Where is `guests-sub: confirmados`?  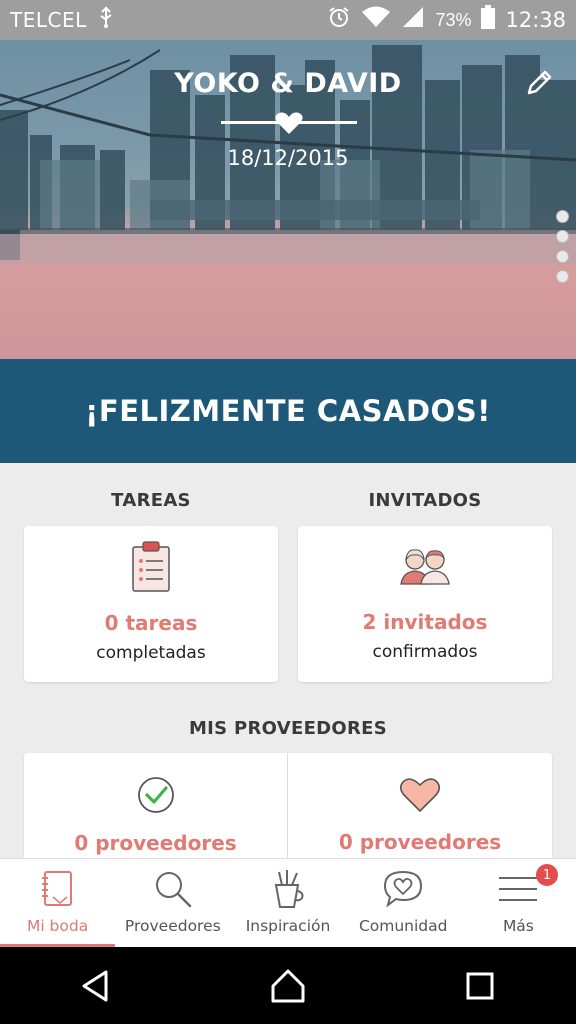
guests-sub: confirmados is located at coordinates (425, 652).